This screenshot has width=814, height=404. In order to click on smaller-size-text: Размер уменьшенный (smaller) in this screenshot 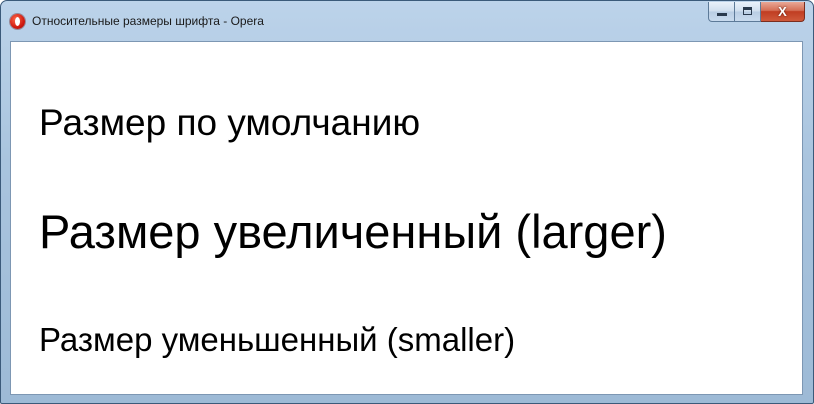, I will do `click(277, 339)`.